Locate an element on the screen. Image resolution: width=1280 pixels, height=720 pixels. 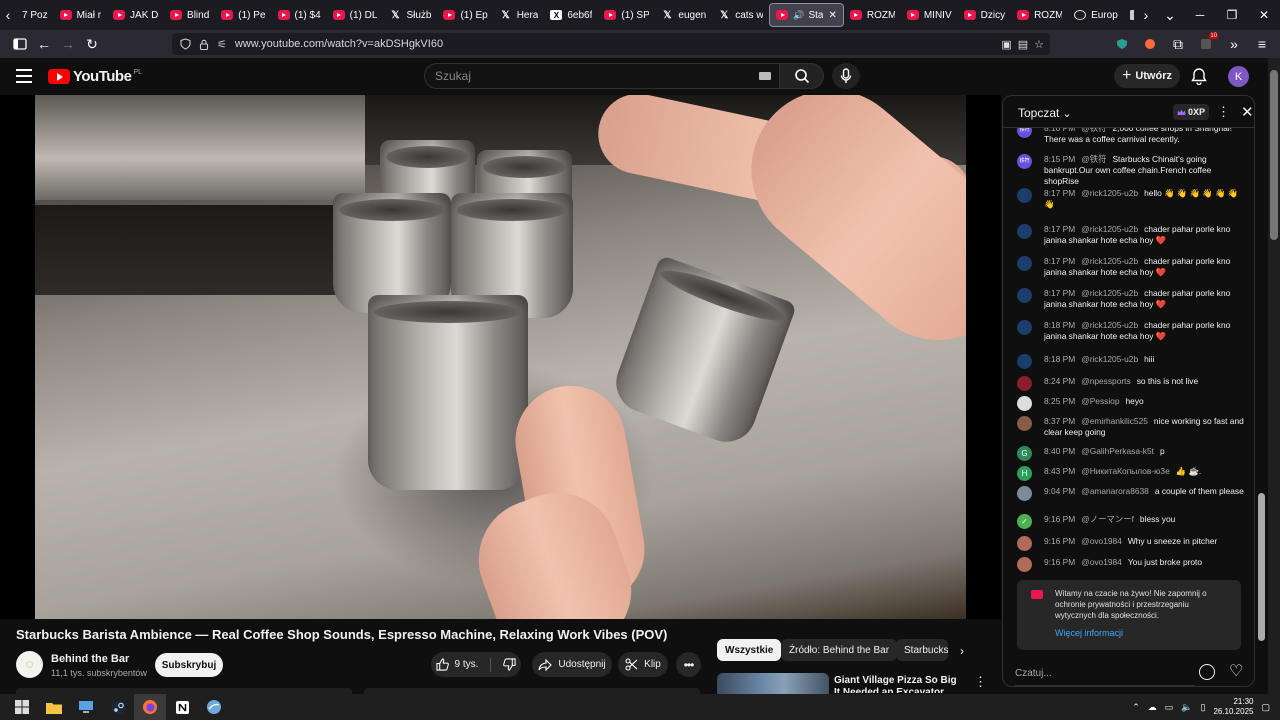
chat-scrollbar-thumb is located at coordinates (1261, 567).